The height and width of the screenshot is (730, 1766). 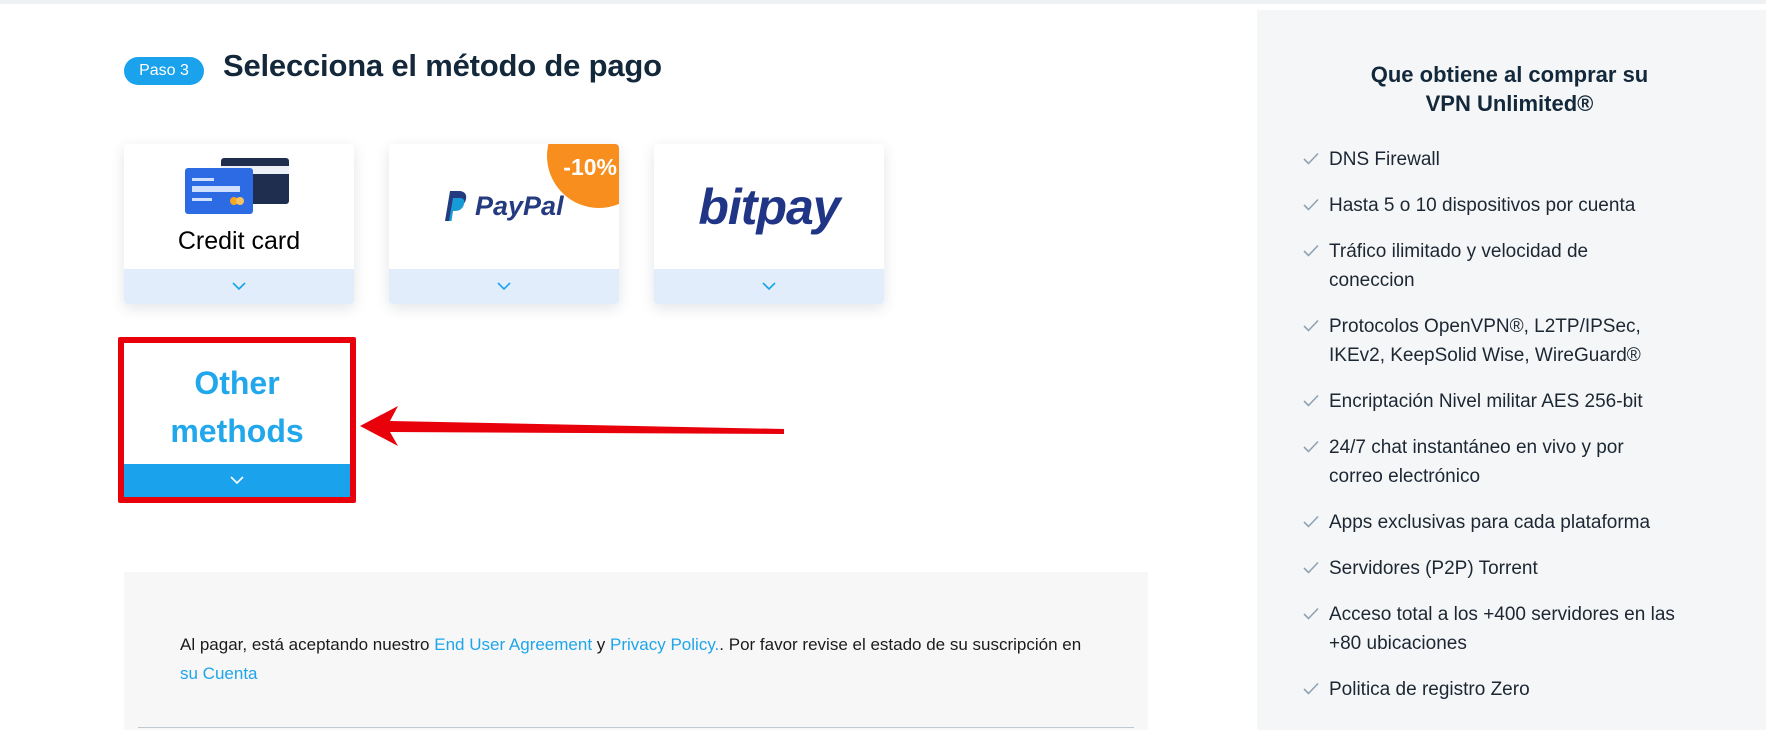 I want to click on credit-card-label: Credit card, so click(x=239, y=241).